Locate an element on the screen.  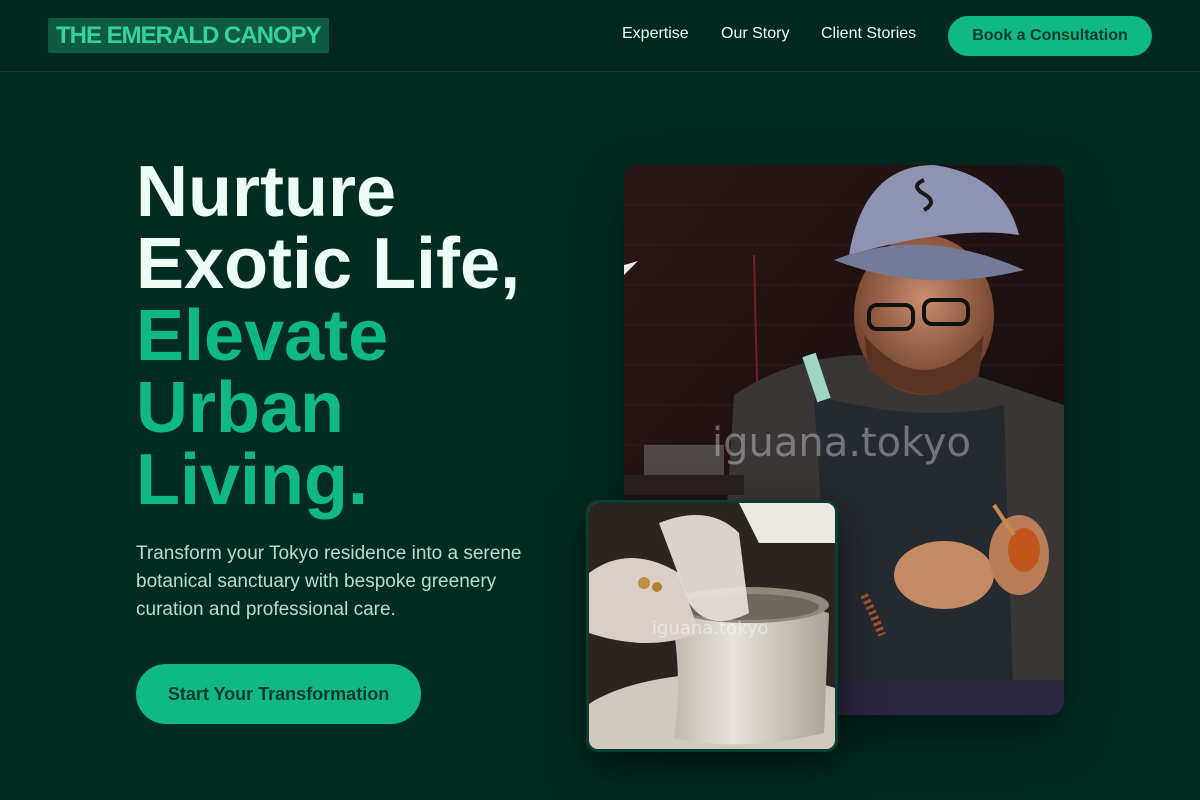
nav-link-expertise: Expertise is located at coordinates (655, 34).